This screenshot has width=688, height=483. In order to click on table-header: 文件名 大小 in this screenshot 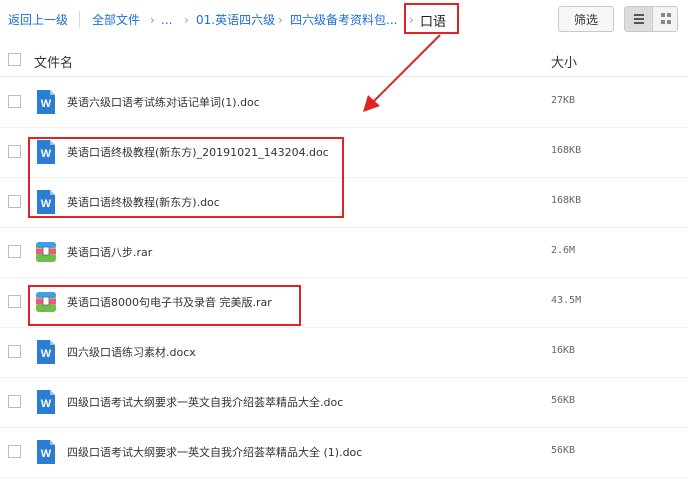, I will do `click(344, 60)`.